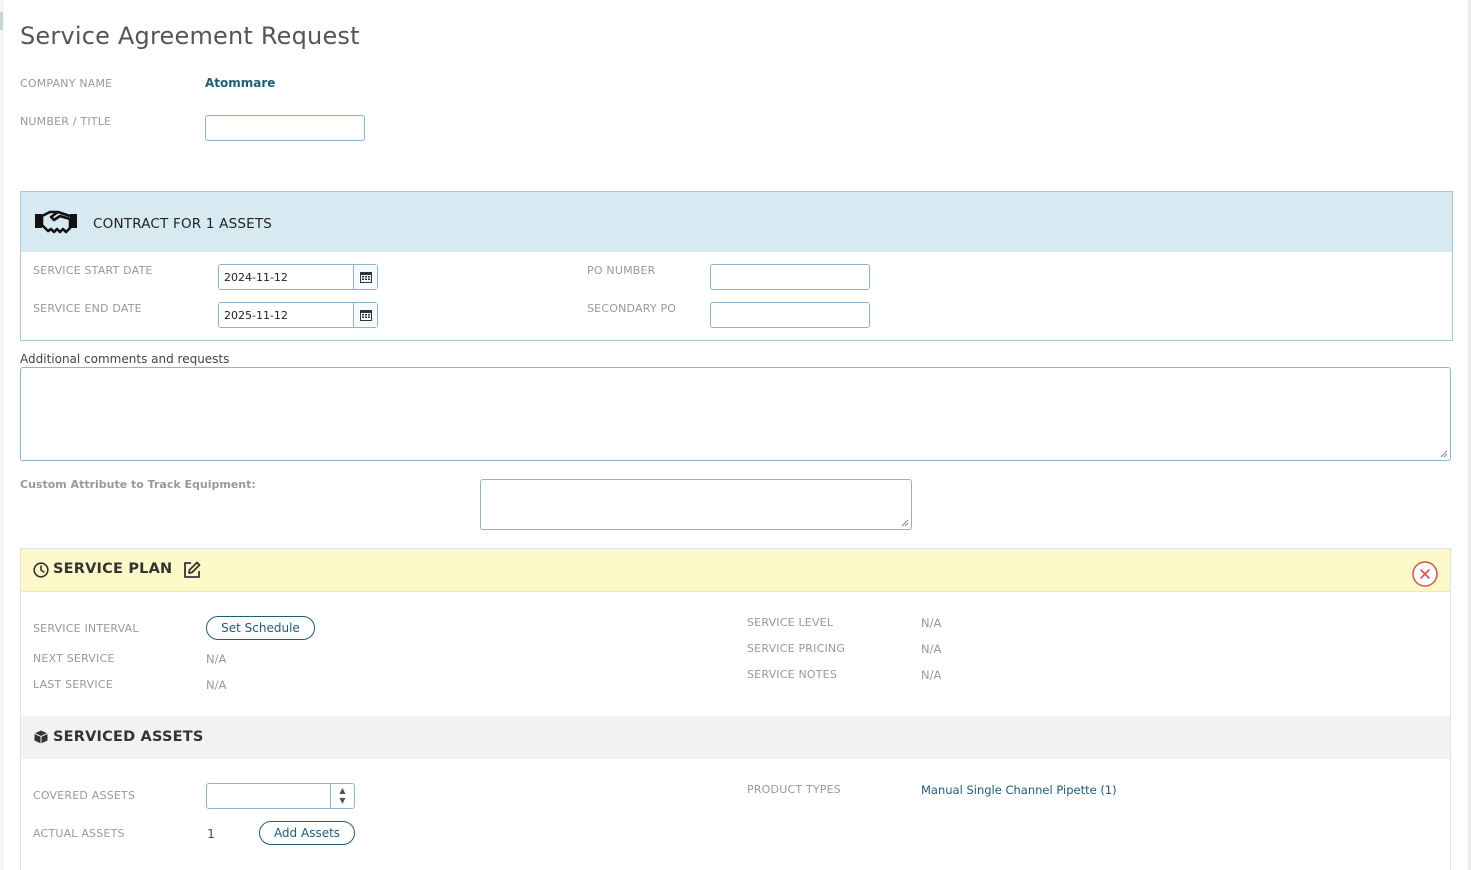 The image size is (1471, 870). I want to click on service-pricing-label: SERVICE PRICING, so click(796, 648).